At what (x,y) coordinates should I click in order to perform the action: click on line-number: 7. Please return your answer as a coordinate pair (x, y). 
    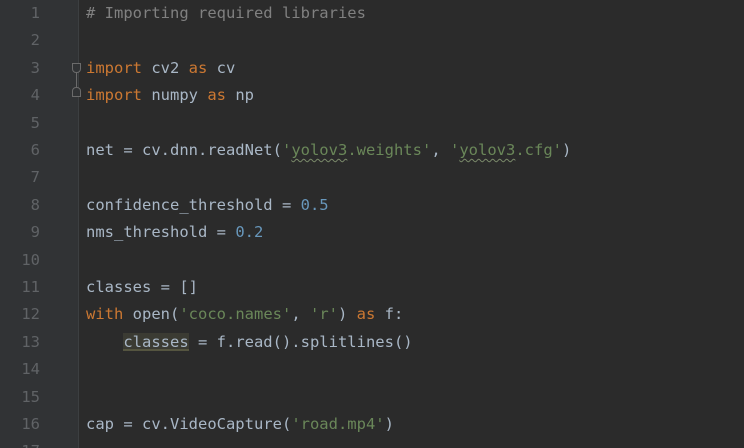
    Looking at the image, I should click on (35, 177).